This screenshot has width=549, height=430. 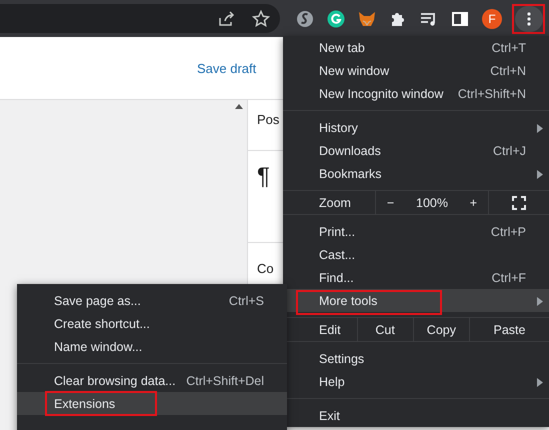 I want to click on zoom-label: Zoom, so click(x=335, y=203).